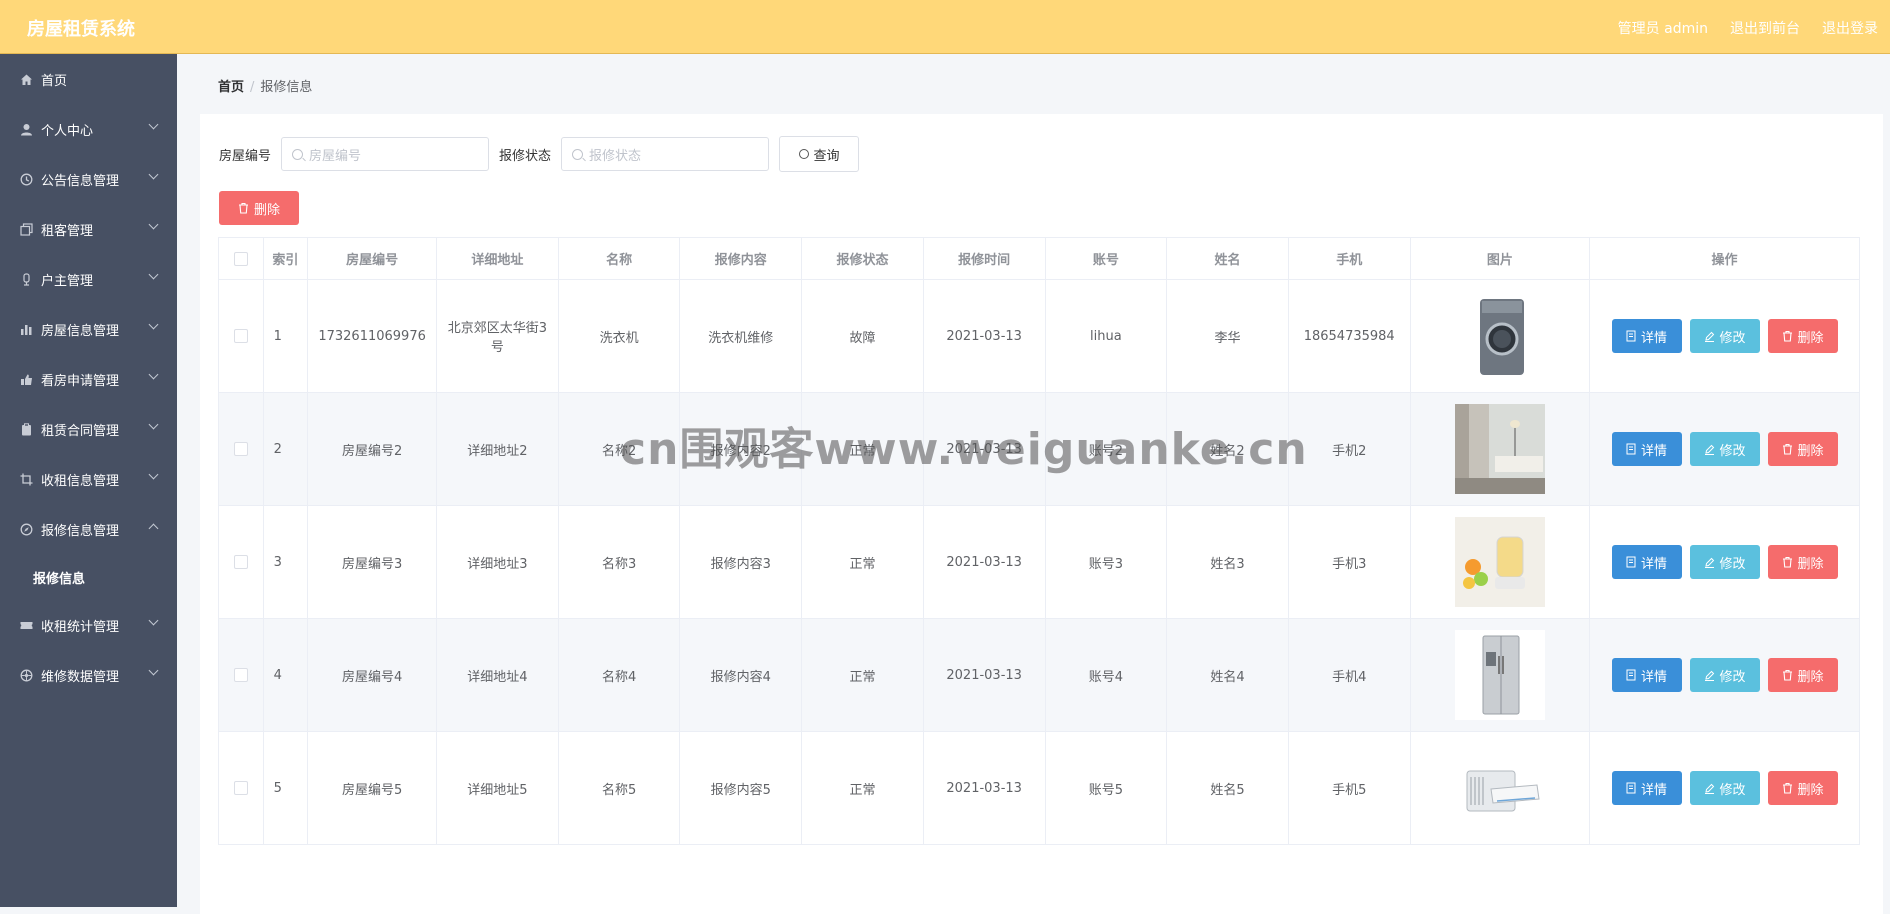  I want to click on house-no-placeholder: 房屋编号, so click(335, 156).